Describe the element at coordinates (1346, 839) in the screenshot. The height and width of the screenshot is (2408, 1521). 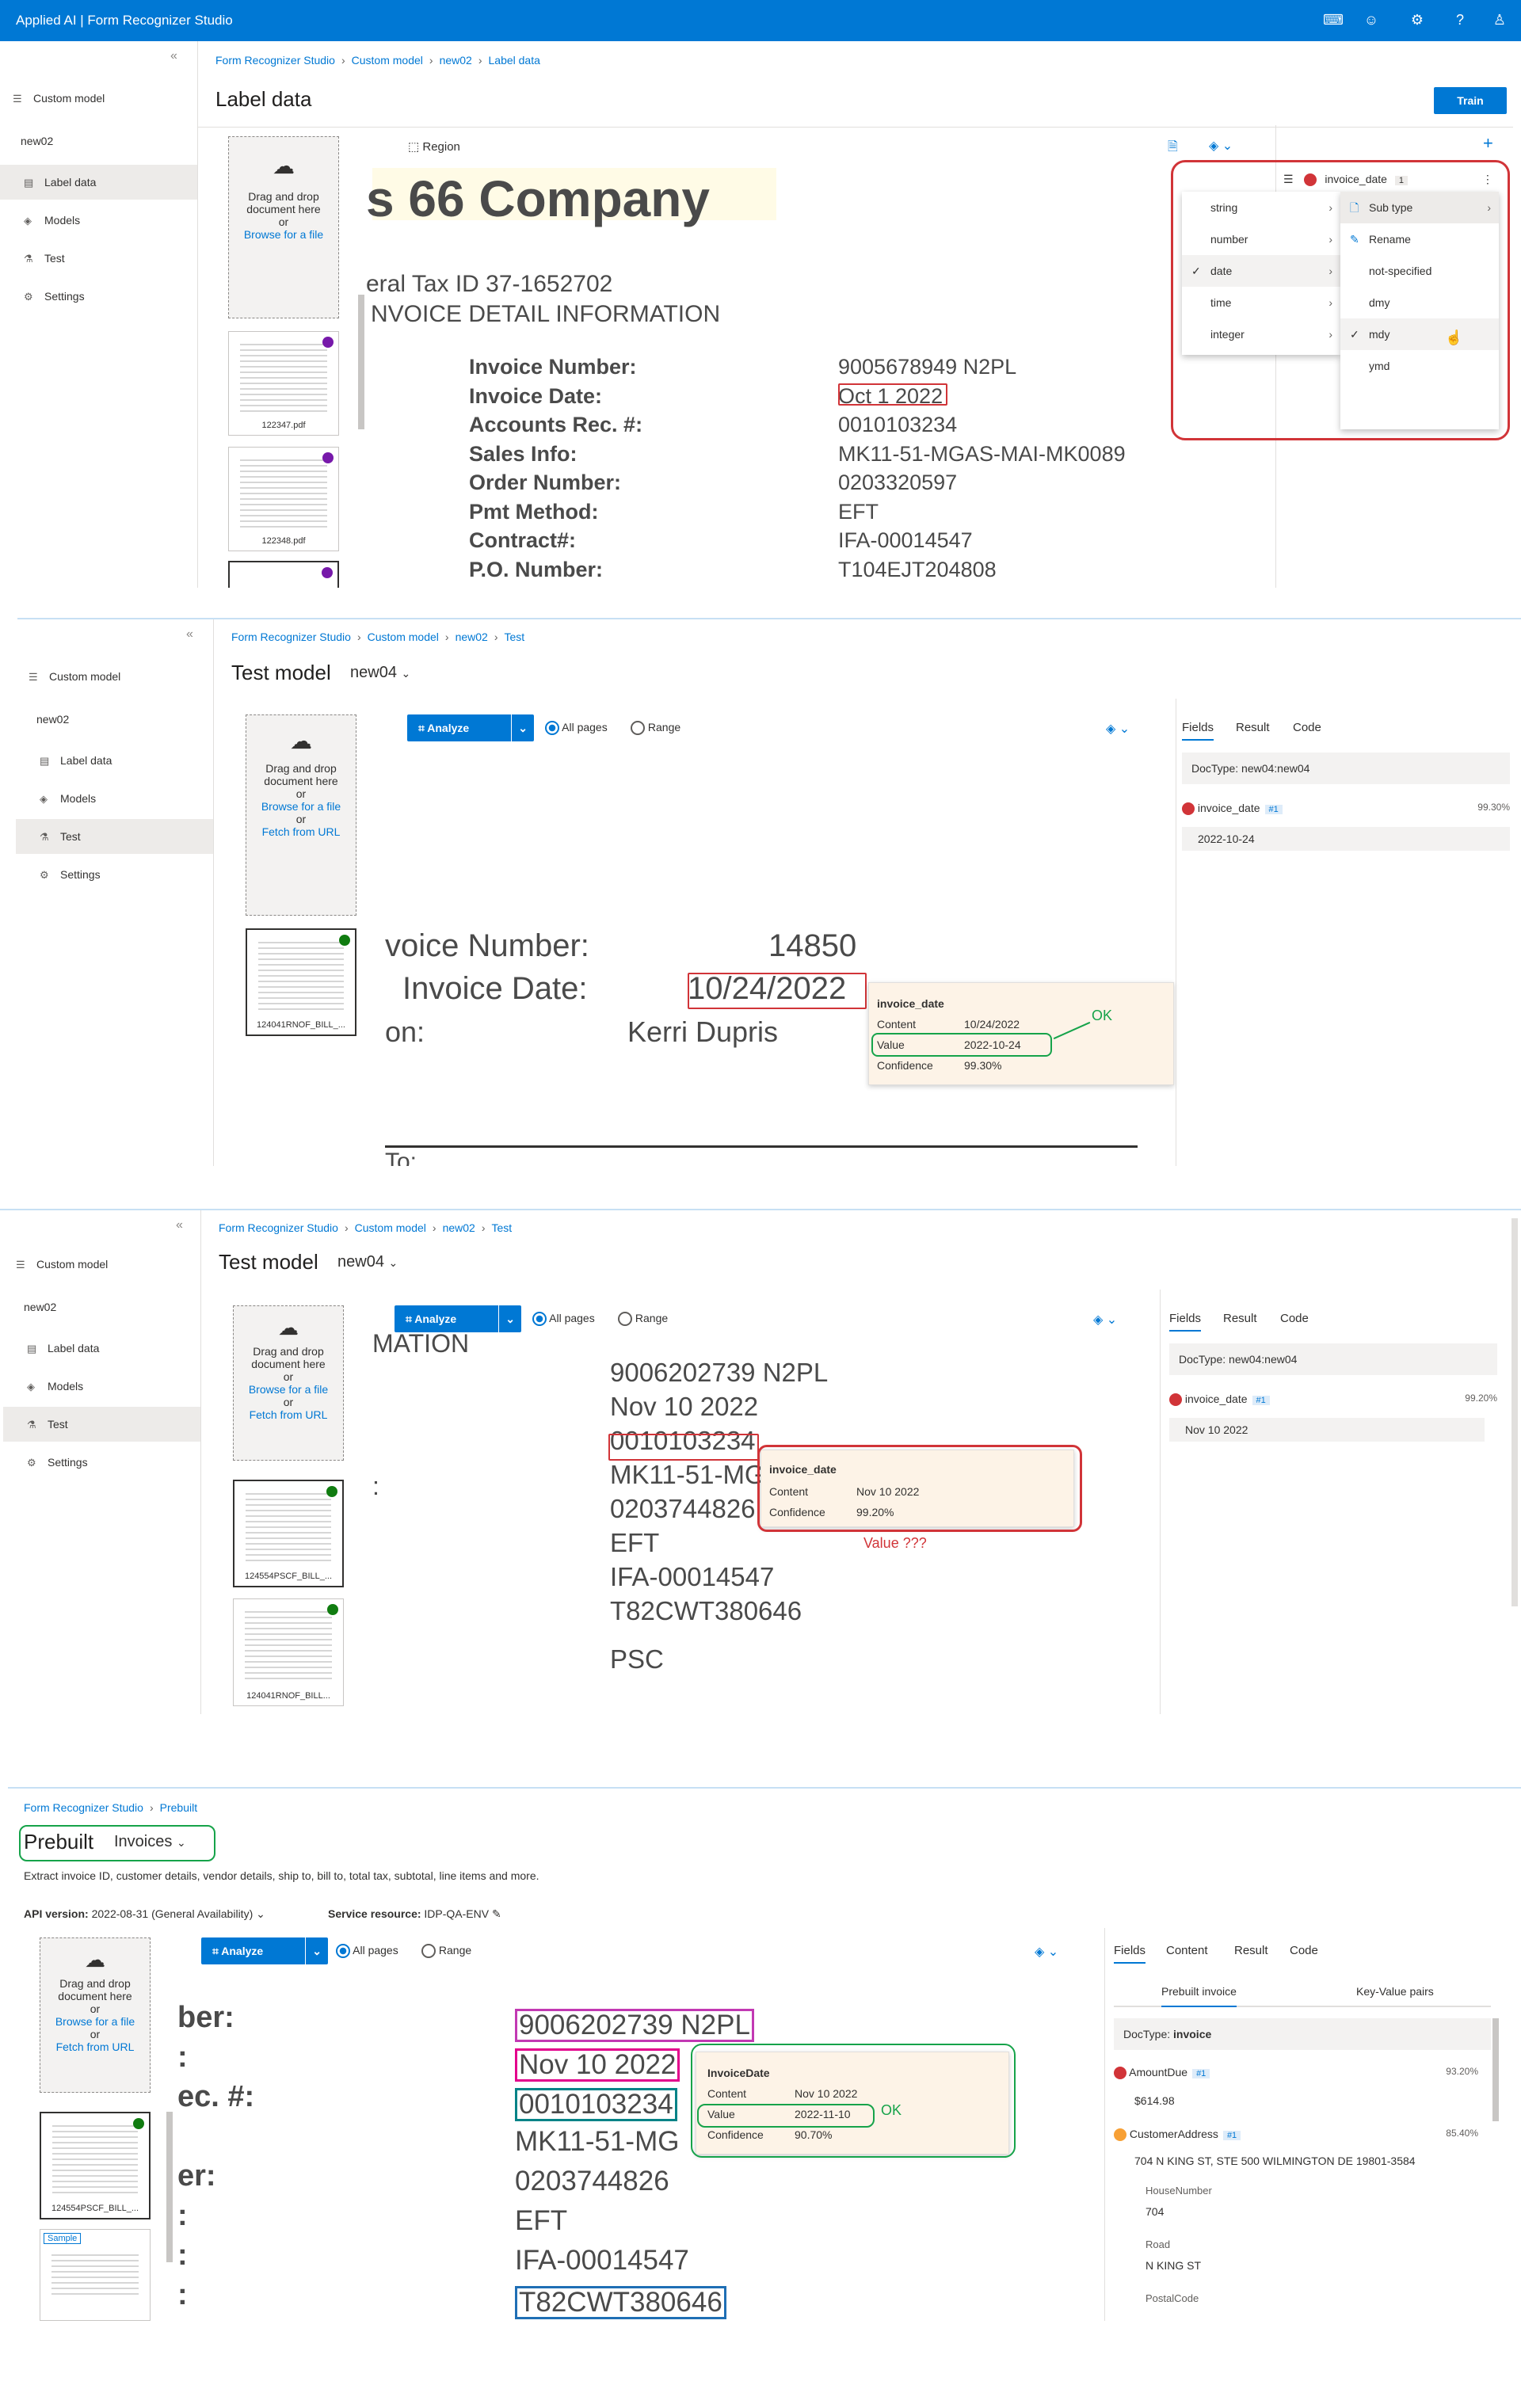
I see `field-value: 2022-10-24` at that location.